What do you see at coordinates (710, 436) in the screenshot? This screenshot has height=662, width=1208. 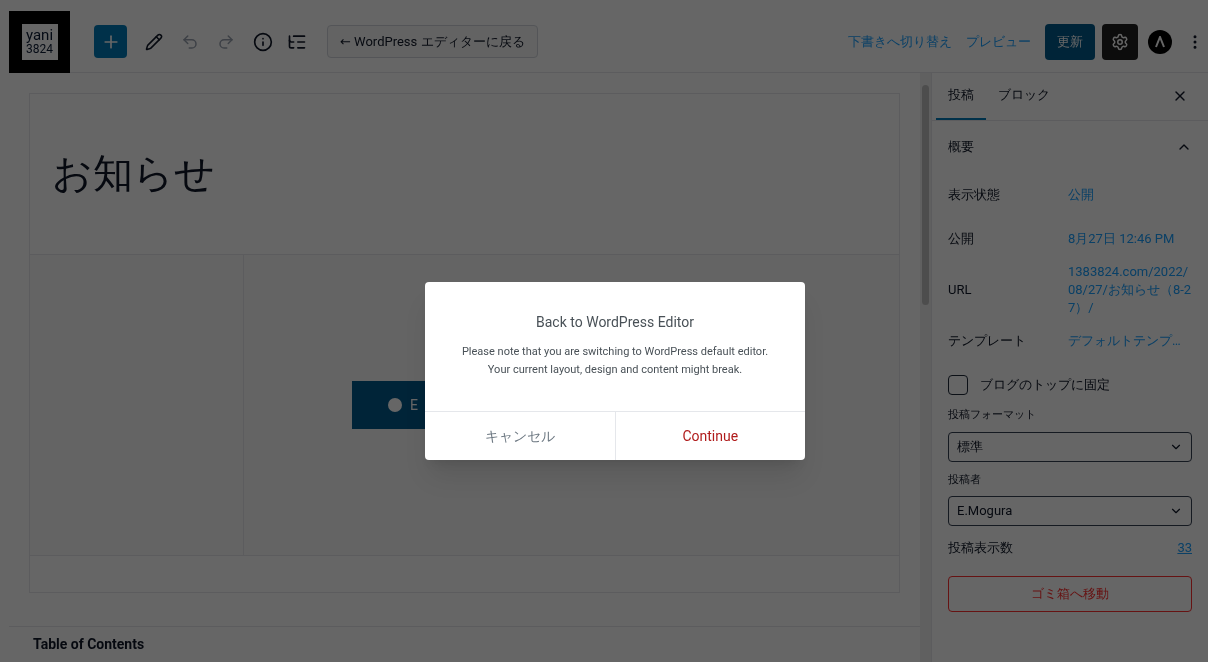 I see `continue-button: Continue` at bounding box center [710, 436].